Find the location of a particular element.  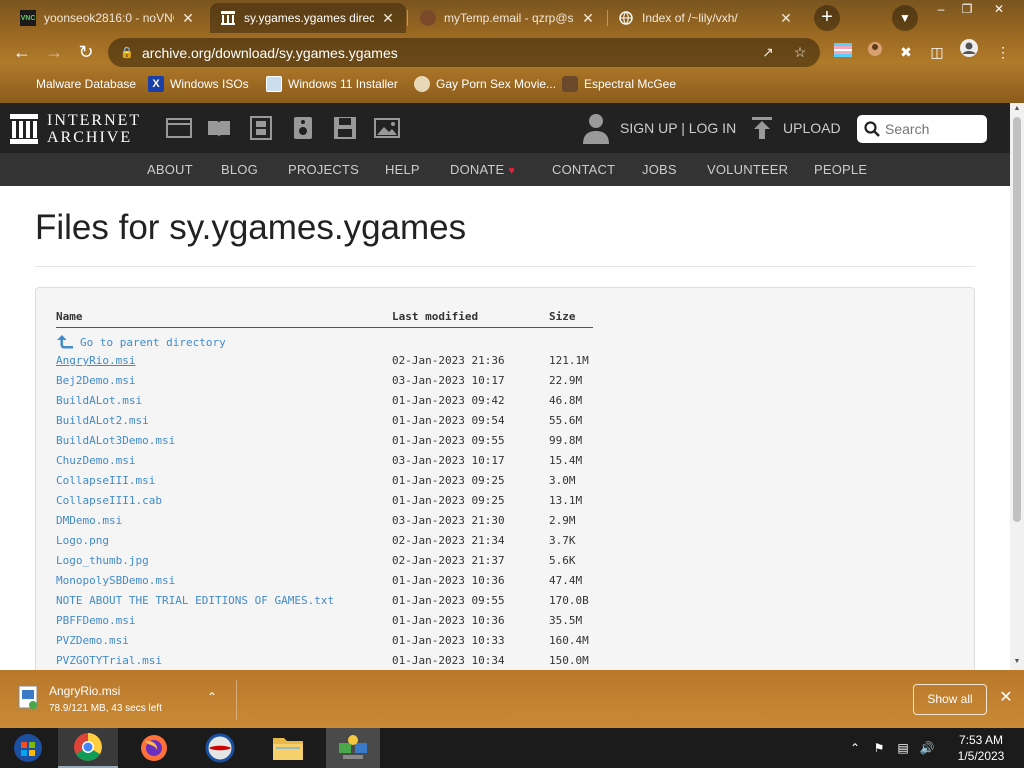

share-icon: ↗ is located at coordinates (768, 52).